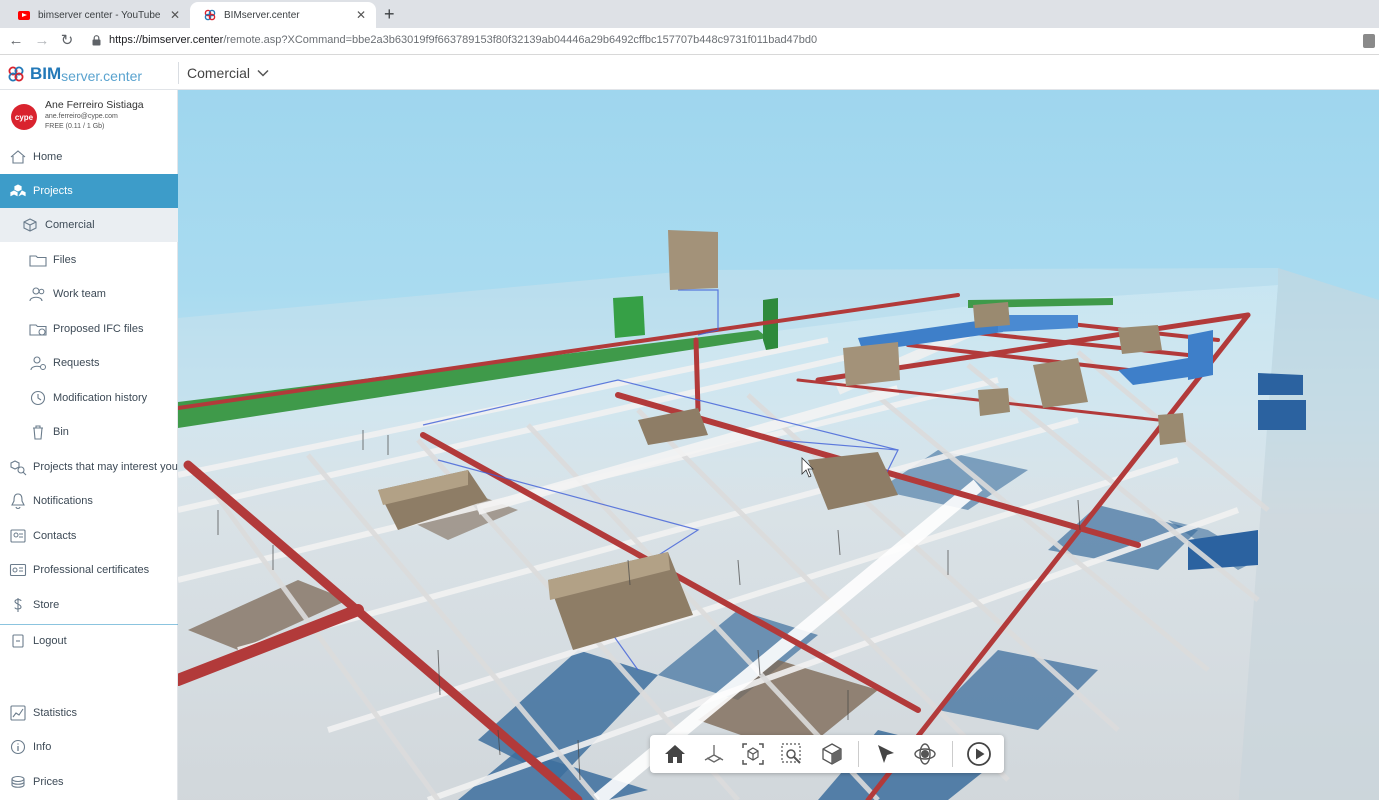  What do you see at coordinates (89, 536) in the screenshot?
I see `sidebar-item-contacts: Contacts` at bounding box center [89, 536].